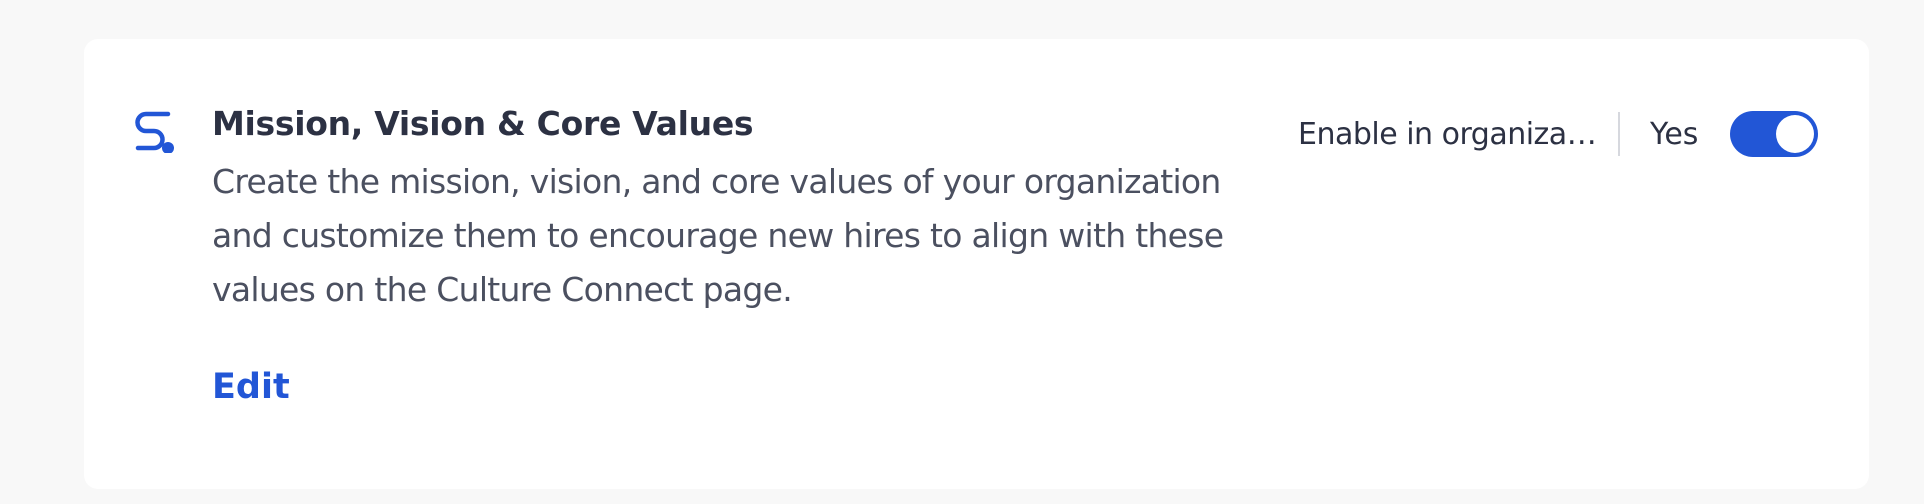 The width and height of the screenshot is (1924, 504). I want to click on edit-link: Edit, so click(251, 387).